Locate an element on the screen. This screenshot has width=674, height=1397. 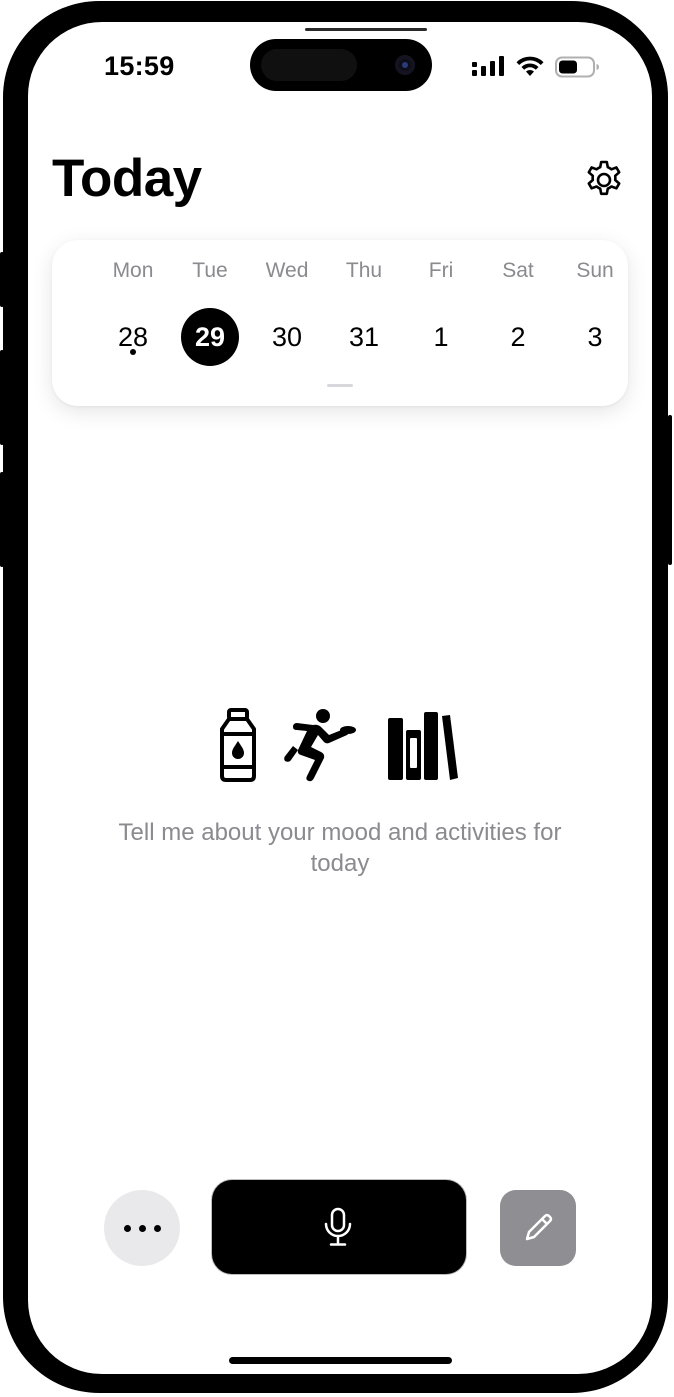
day-name: Sun is located at coordinates (595, 270).